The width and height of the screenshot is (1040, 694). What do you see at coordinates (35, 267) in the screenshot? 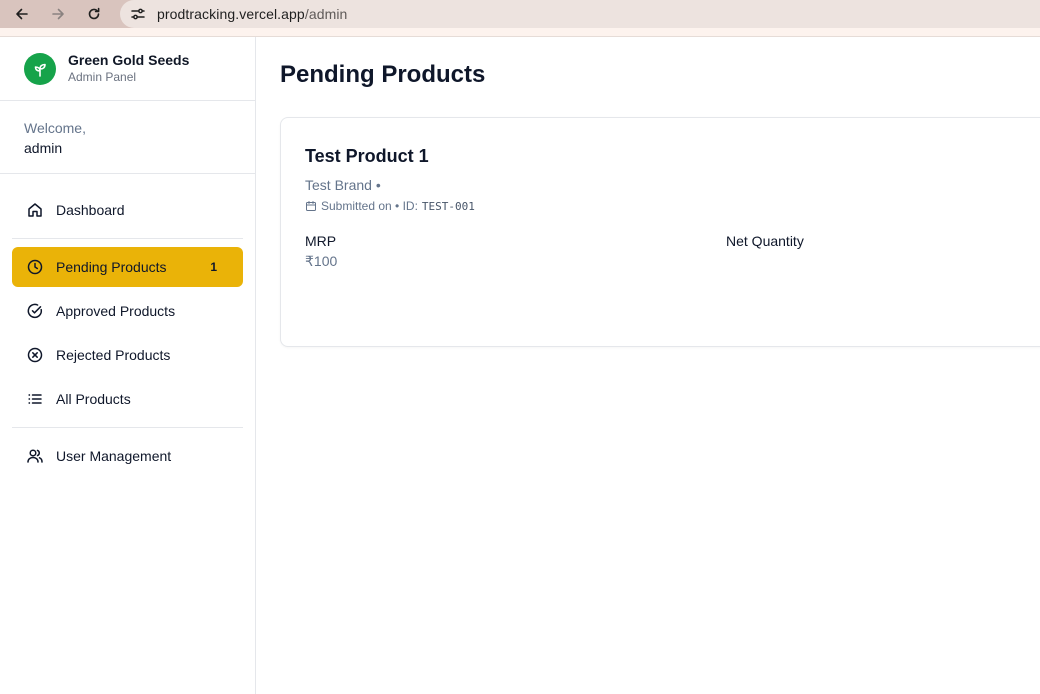
I see `clock-icon` at bounding box center [35, 267].